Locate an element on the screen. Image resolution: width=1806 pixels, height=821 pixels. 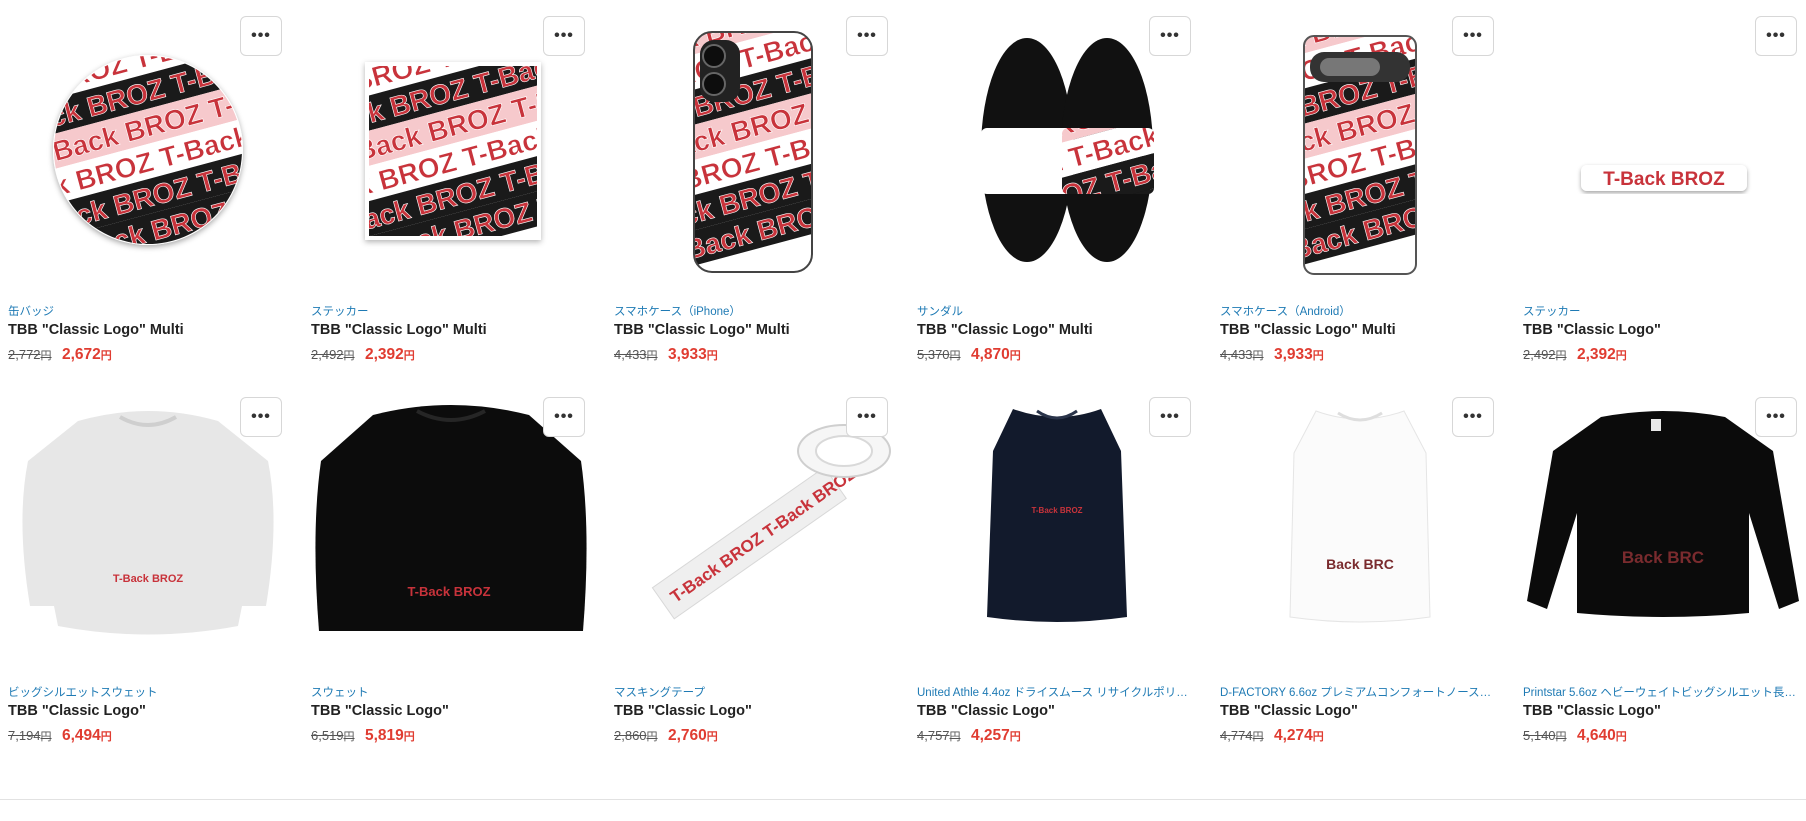
product-category-link: 缶バッジ is located at coordinates (147, 311).